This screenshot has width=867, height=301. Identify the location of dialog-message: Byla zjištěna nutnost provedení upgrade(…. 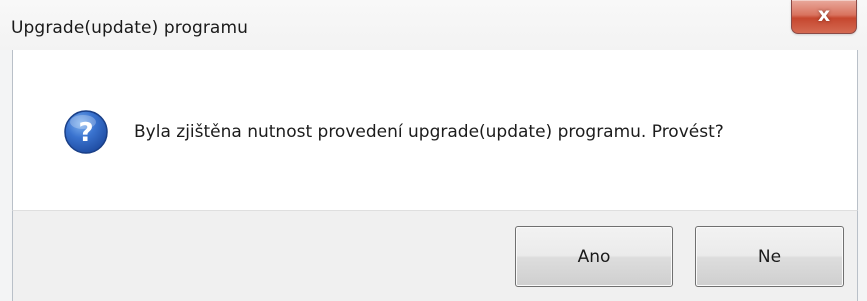
(429, 132).